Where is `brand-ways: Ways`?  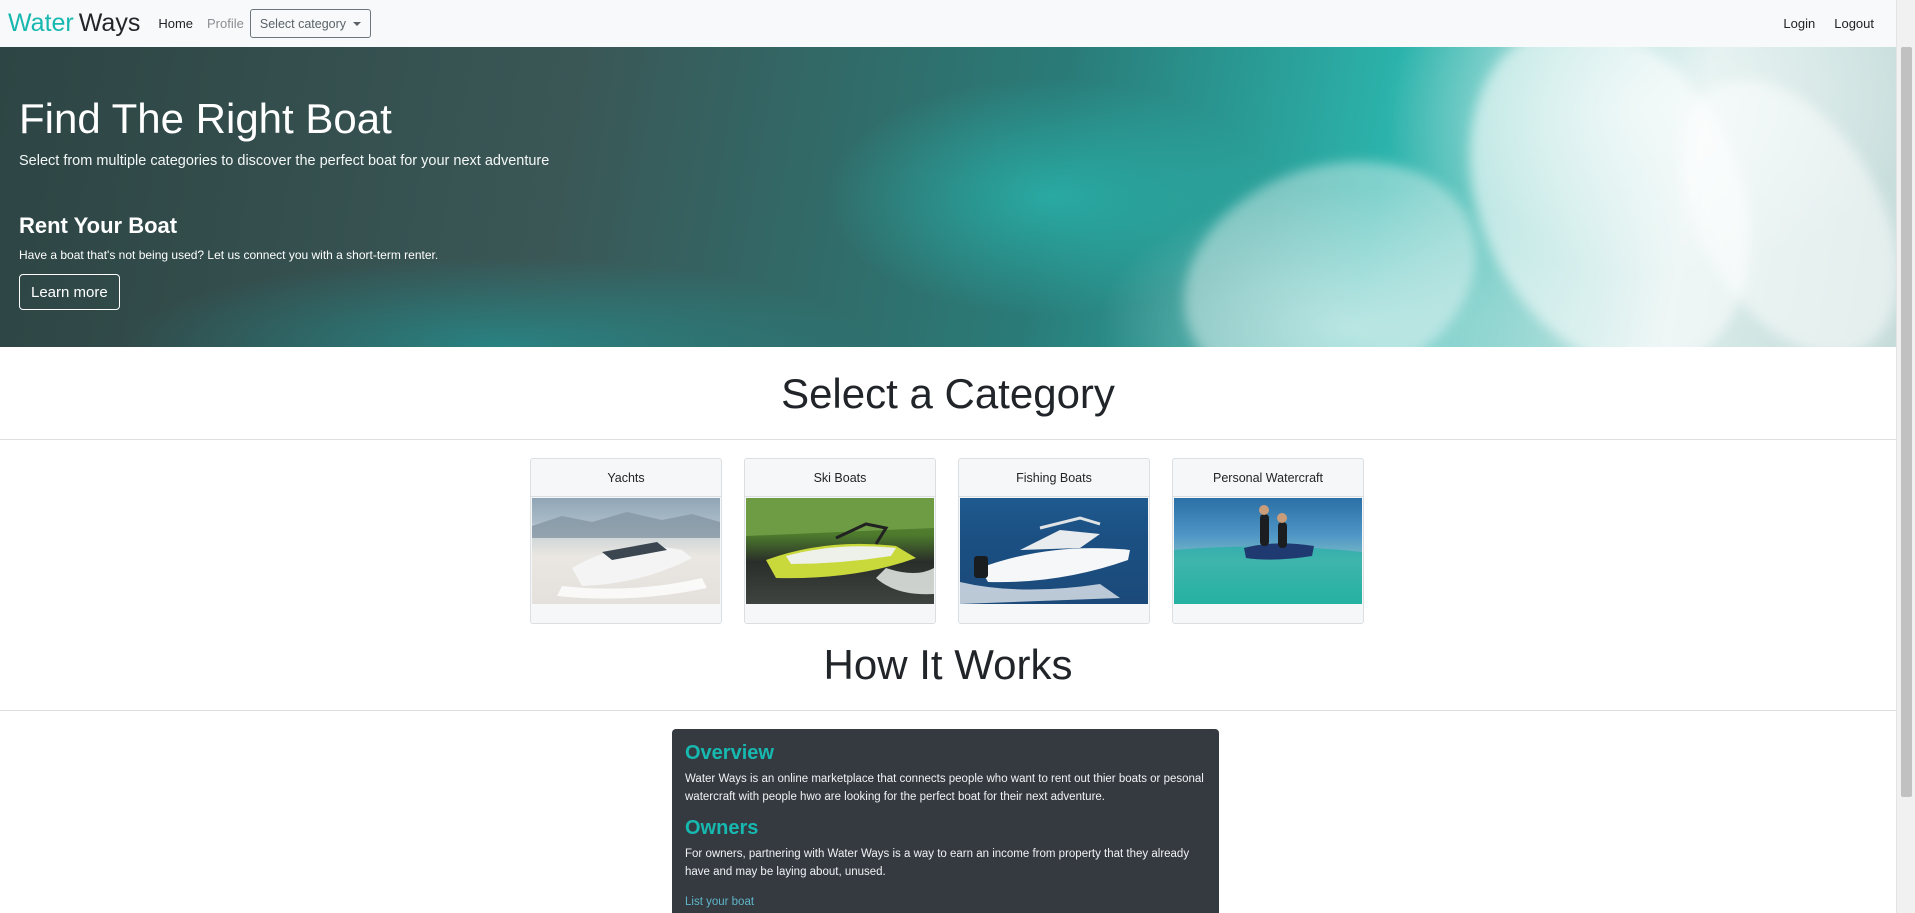
brand-ways: Ways is located at coordinates (109, 23).